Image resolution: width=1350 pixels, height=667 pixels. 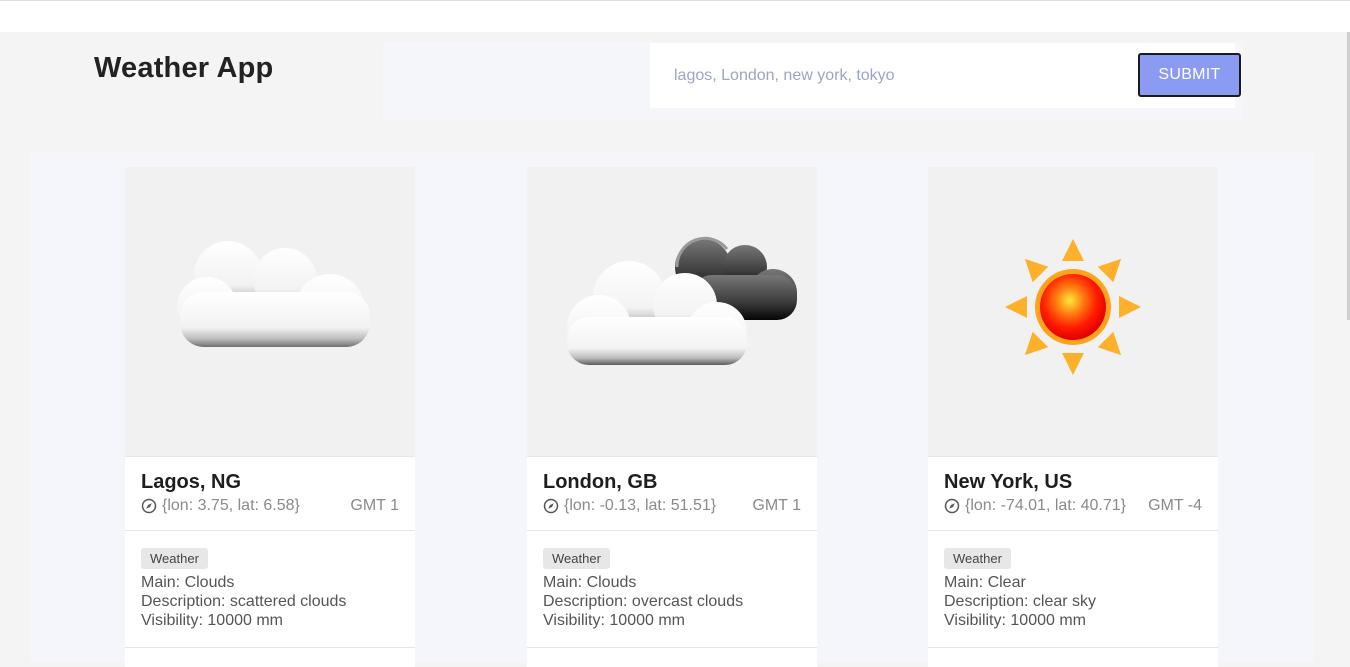 What do you see at coordinates (244, 601) in the screenshot?
I see `weather-description: Description: scattered clouds` at bounding box center [244, 601].